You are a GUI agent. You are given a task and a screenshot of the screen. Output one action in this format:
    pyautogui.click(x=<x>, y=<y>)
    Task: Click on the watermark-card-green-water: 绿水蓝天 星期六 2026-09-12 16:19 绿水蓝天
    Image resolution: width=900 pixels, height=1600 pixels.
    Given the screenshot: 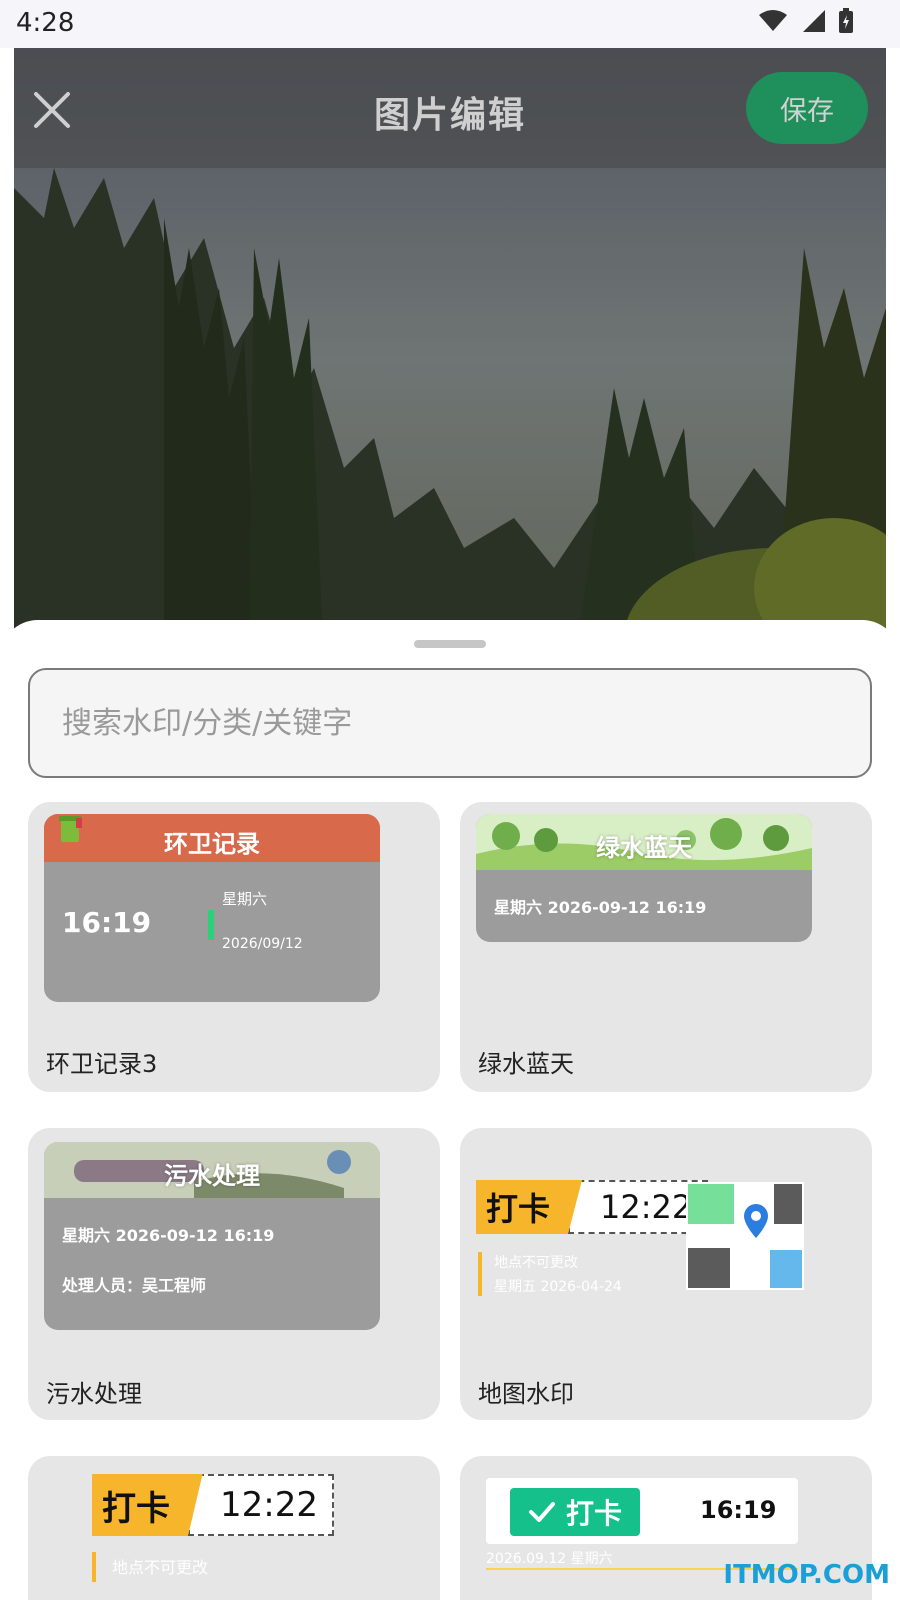 What is the action you would take?
    pyautogui.click(x=666, y=947)
    